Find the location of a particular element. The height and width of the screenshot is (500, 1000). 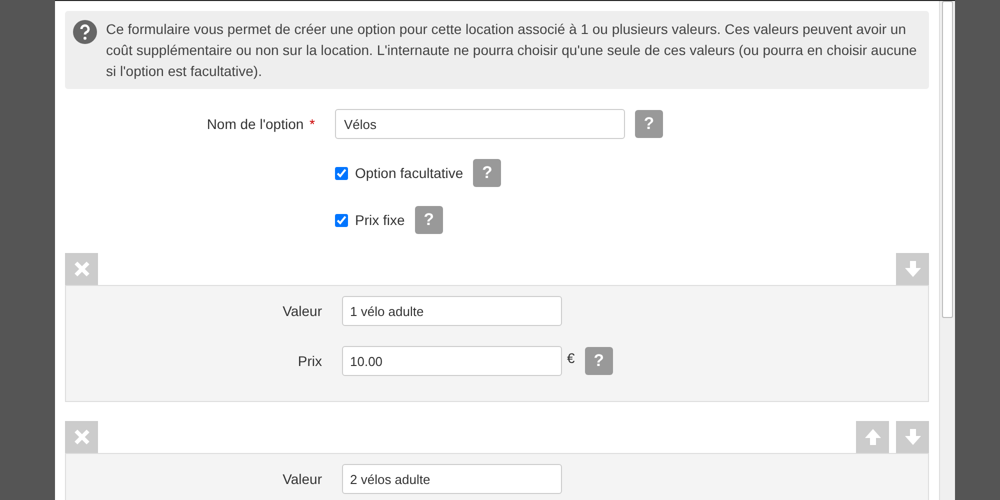

help-icon is located at coordinates (85, 32).